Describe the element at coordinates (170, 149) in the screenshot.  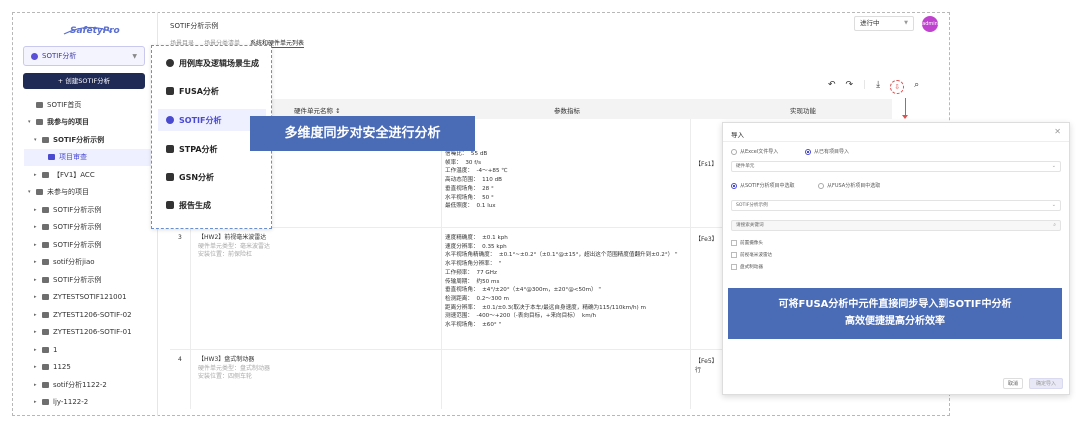
I see `stpa-icon` at that location.